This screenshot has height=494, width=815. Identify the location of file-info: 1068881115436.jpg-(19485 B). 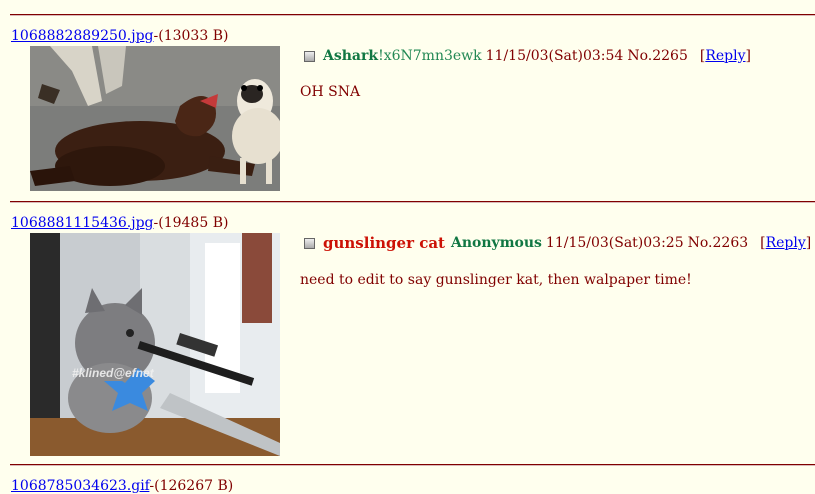
(119, 223).